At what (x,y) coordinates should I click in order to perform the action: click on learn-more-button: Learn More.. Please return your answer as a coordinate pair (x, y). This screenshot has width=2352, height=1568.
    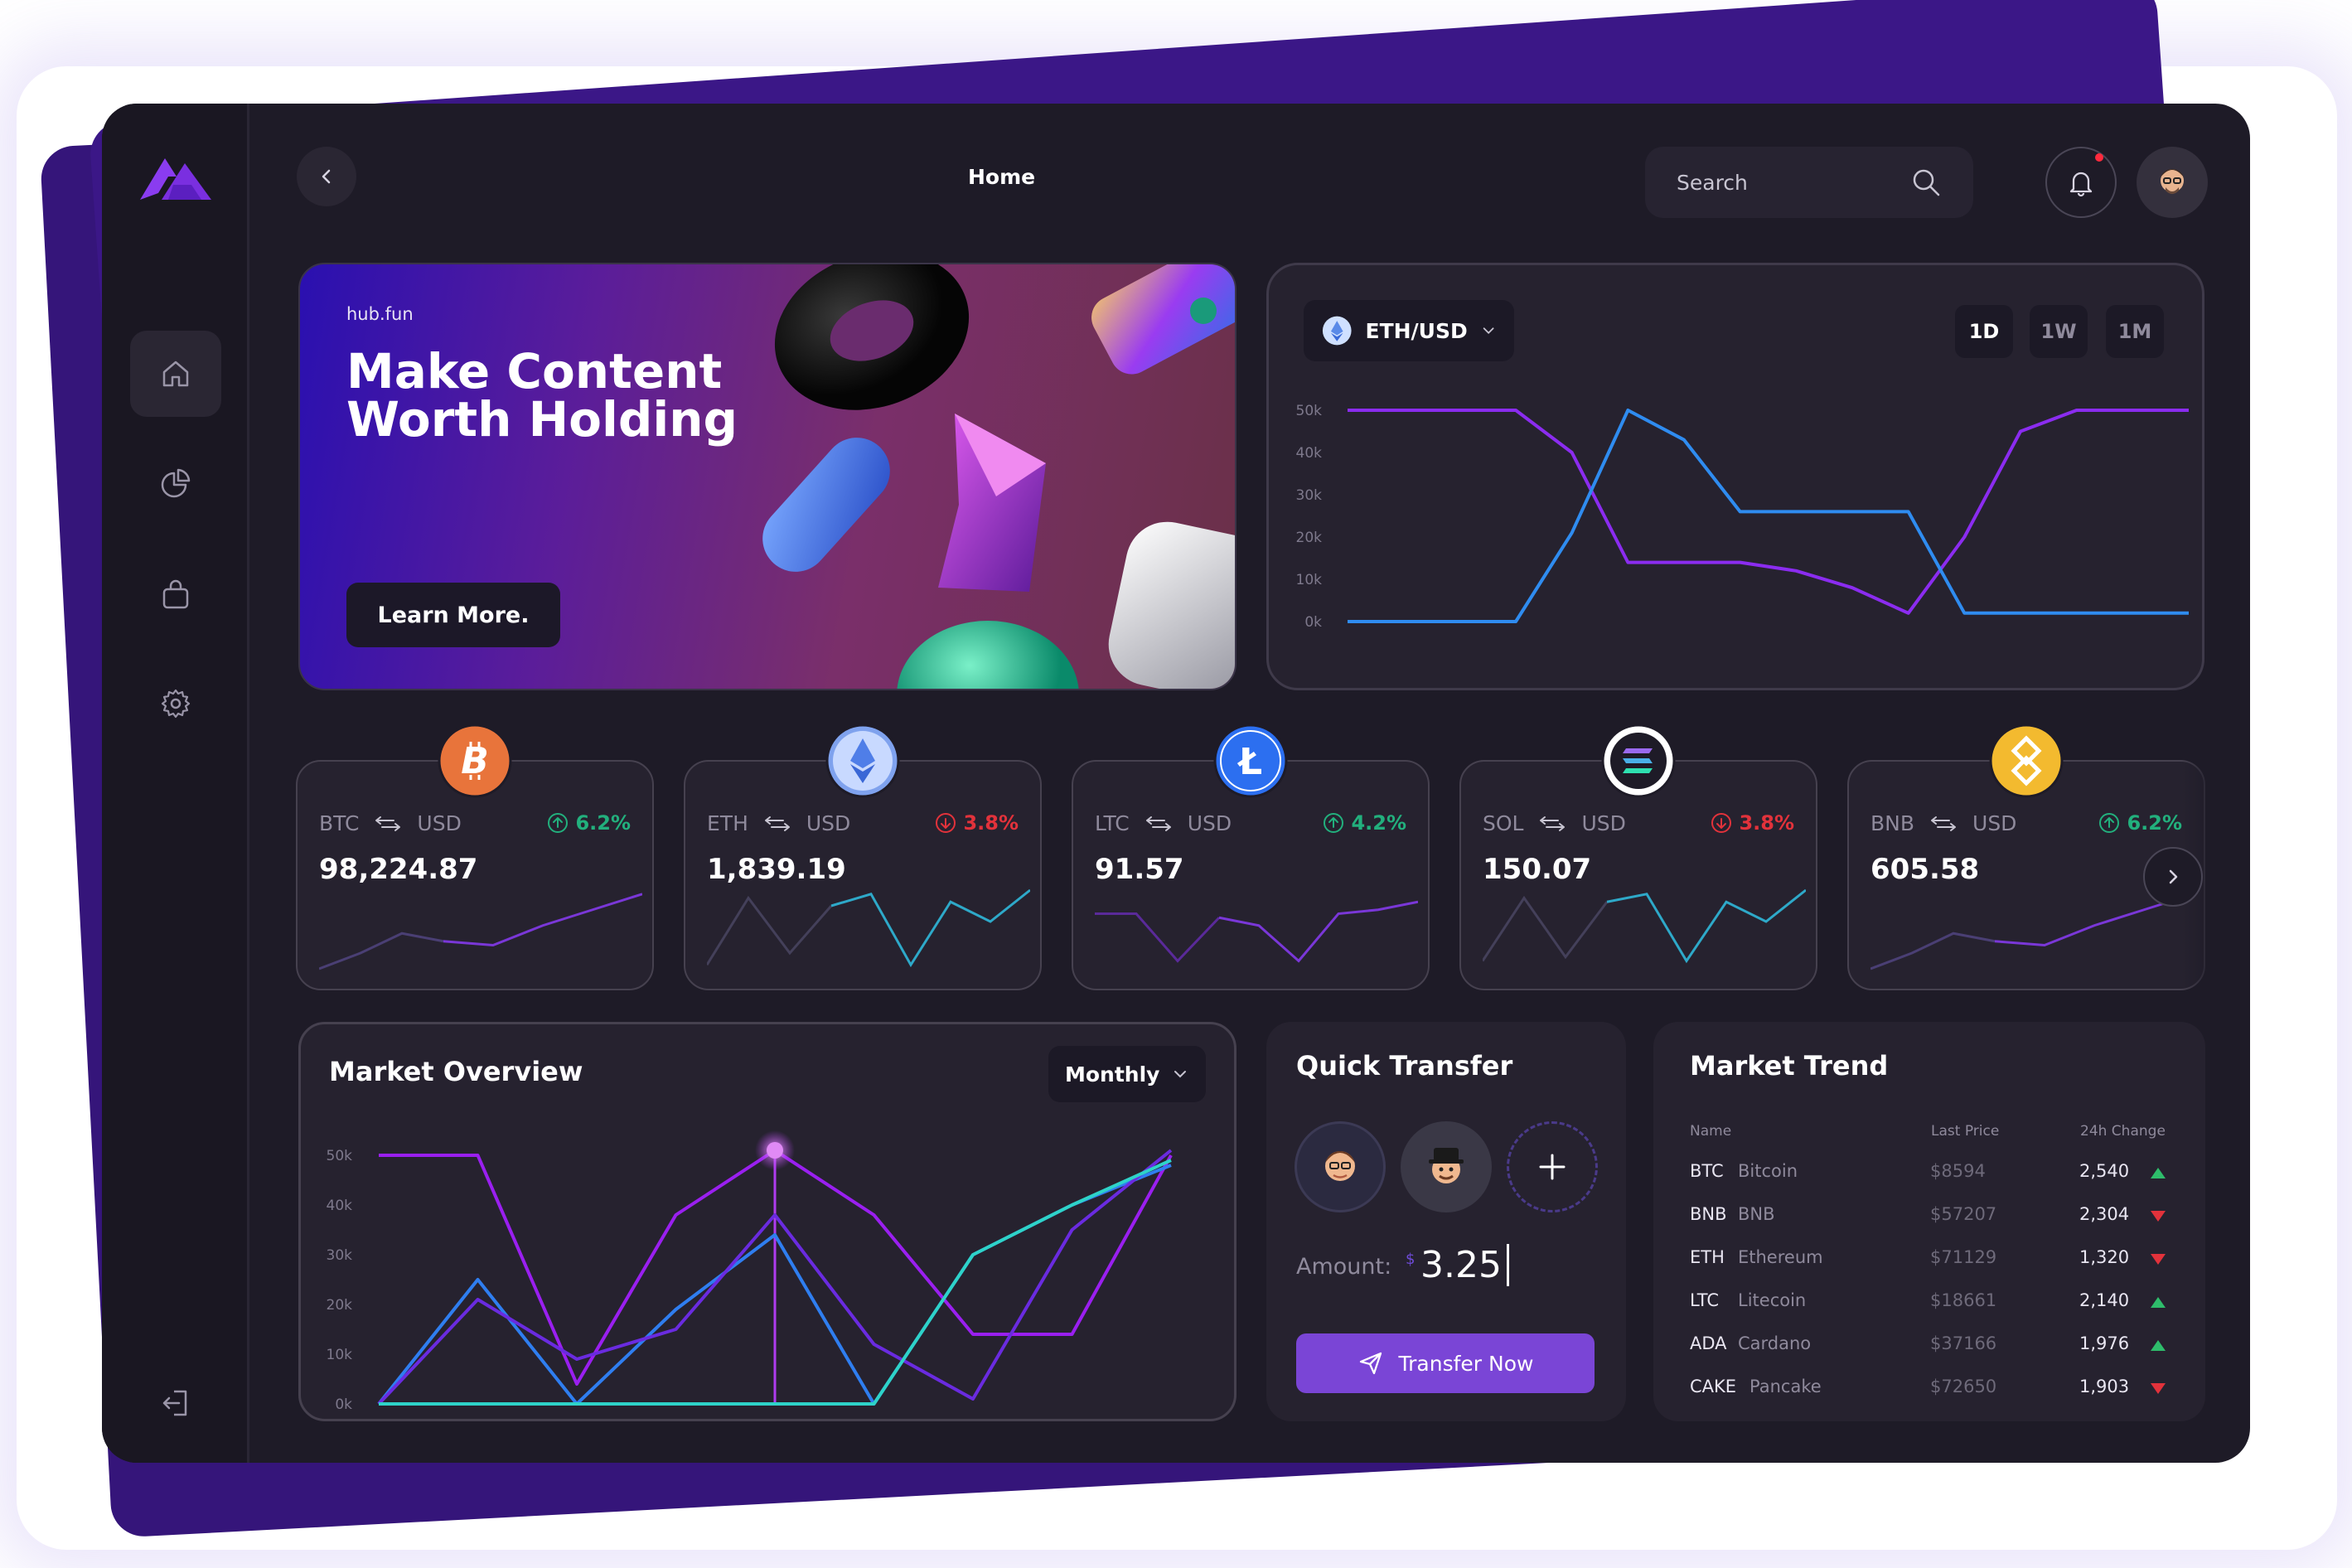
    Looking at the image, I should click on (453, 615).